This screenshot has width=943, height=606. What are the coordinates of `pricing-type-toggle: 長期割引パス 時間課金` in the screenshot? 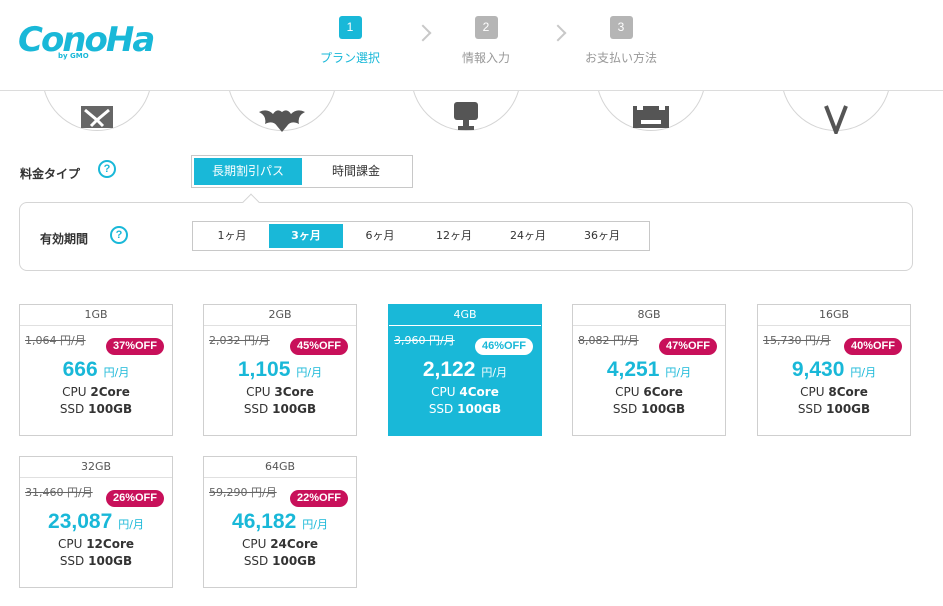 It's located at (302, 171).